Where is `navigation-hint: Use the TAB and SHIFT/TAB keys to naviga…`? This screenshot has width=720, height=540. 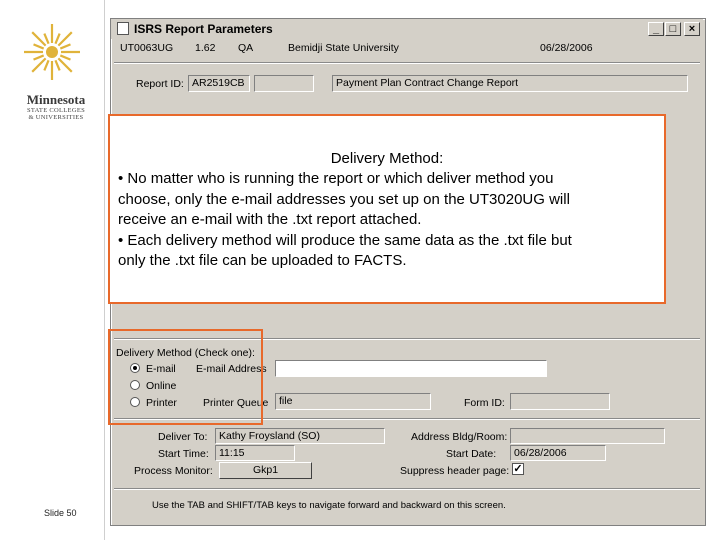
navigation-hint: Use the TAB and SHIFT/TAB keys to naviga… is located at coordinates (329, 505).